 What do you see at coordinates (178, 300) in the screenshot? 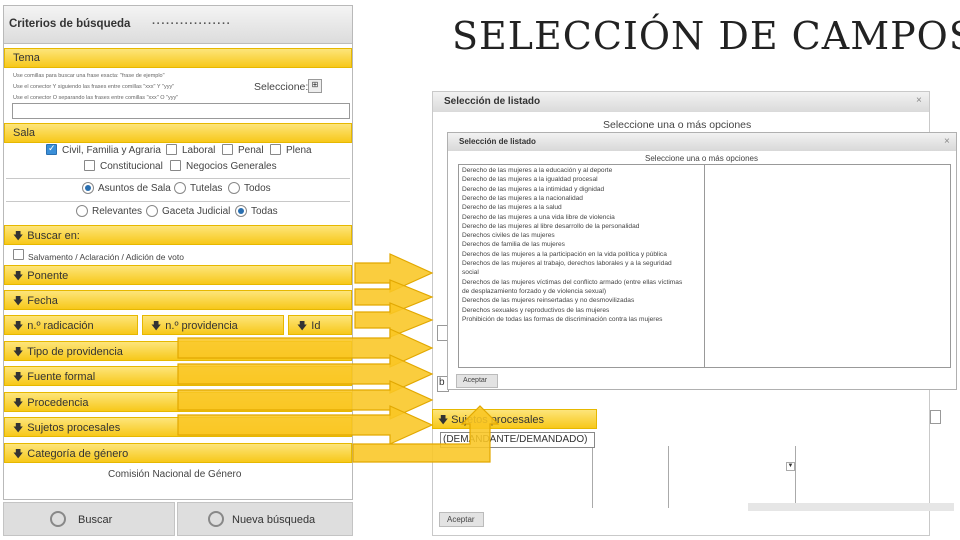
I see `fecha-section-header: 🡇 Fecha` at bounding box center [178, 300].